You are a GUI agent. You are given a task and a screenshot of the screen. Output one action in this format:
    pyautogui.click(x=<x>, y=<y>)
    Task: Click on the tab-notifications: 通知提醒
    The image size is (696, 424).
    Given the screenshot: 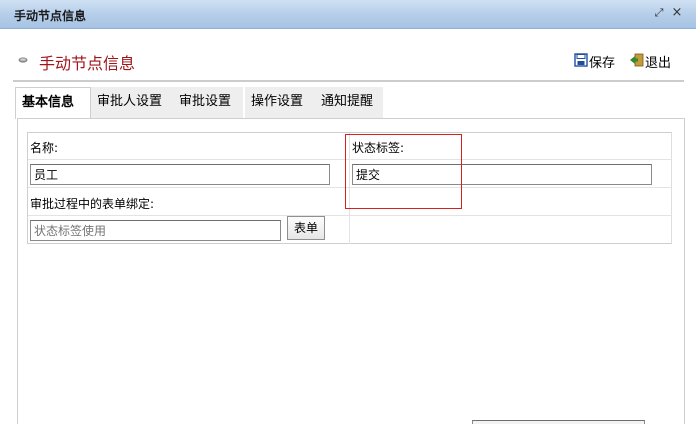 What is the action you would take?
    pyautogui.click(x=349, y=102)
    